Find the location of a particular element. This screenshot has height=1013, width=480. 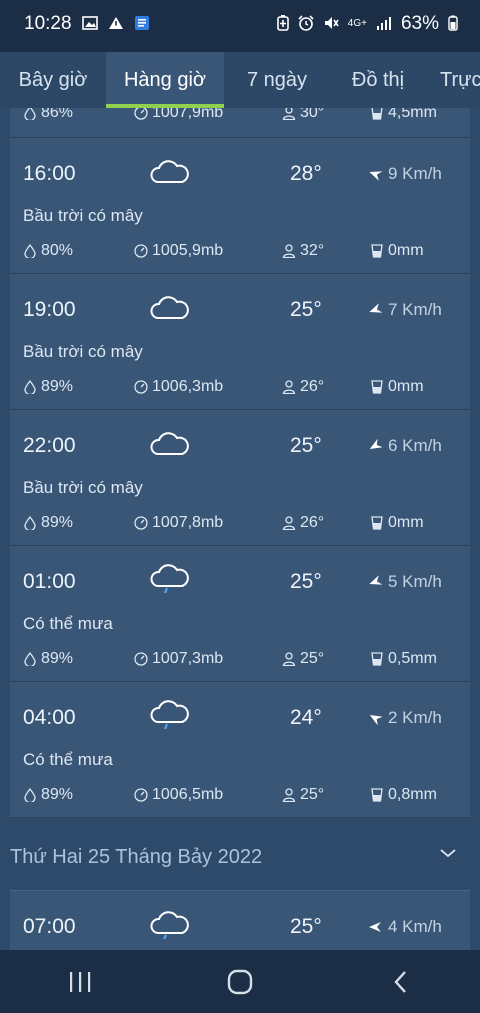

feels-like: 32° is located at coordinates (303, 251).